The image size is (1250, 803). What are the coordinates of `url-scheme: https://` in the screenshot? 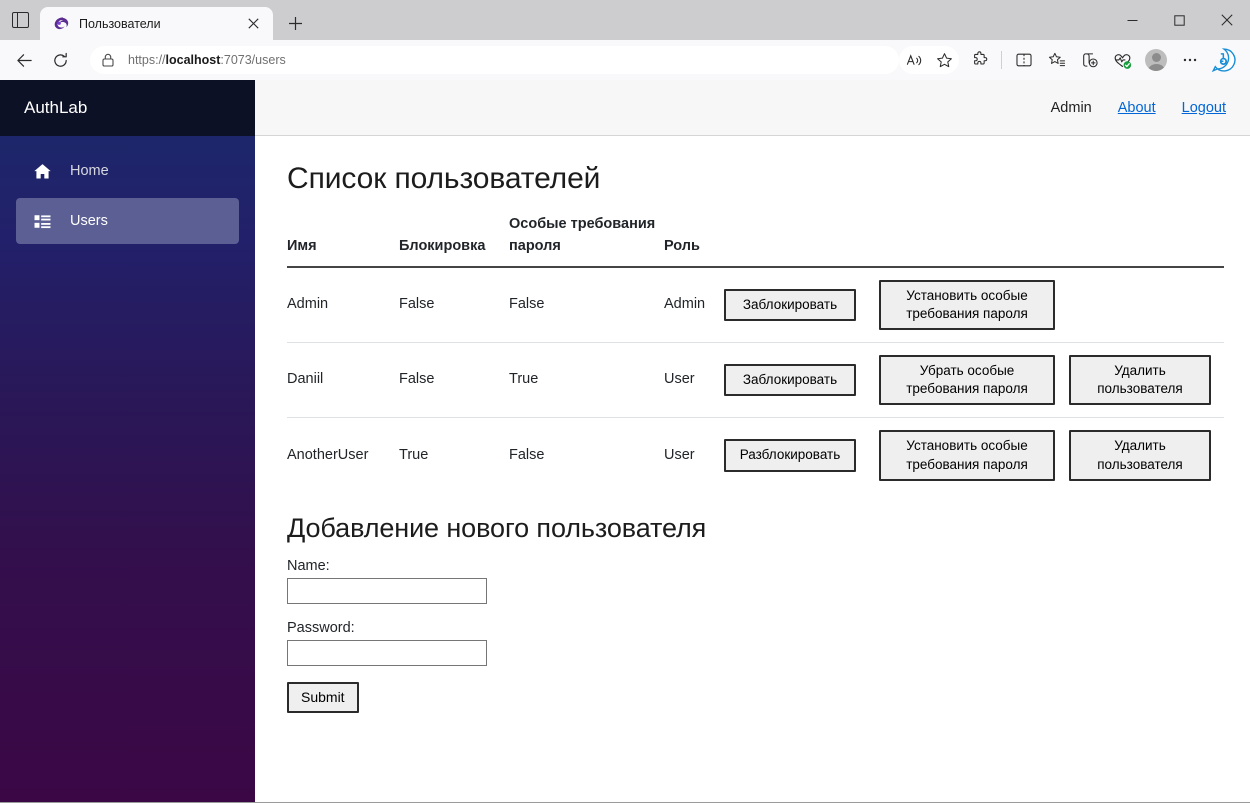 It's located at (147, 60).